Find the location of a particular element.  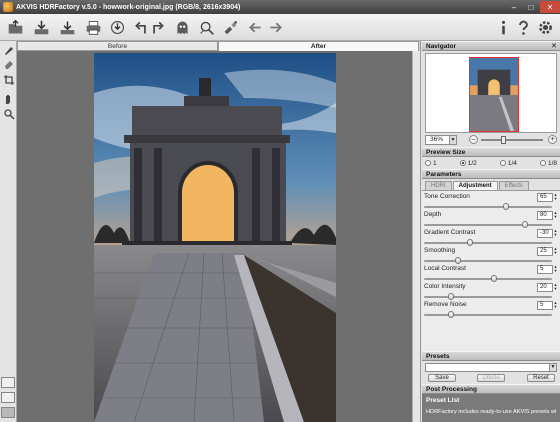

navigator-header: Navigator ✕ is located at coordinates (491, 46).